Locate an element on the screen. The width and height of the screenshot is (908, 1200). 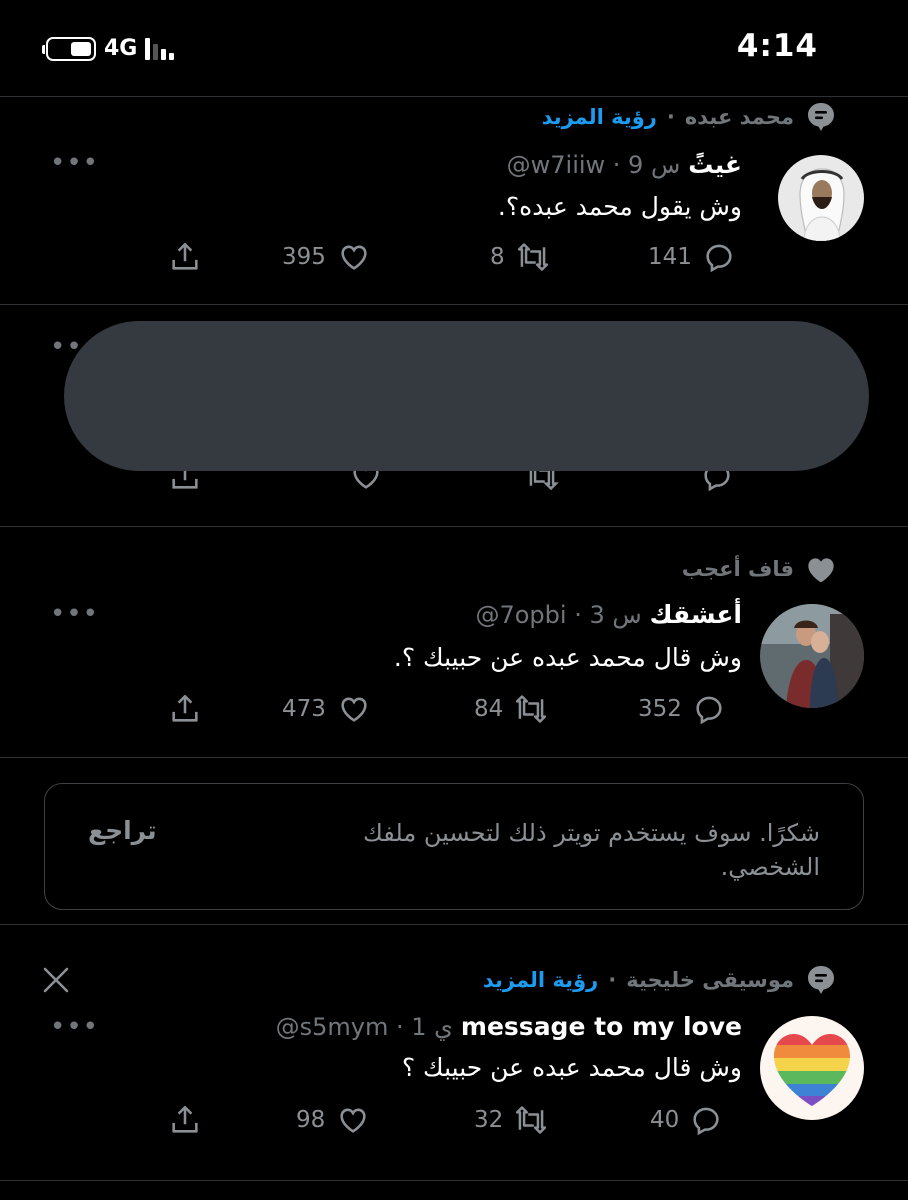
tweet-header: message to my love @s5mym · 1 ي is located at coordinates (509, 1026).